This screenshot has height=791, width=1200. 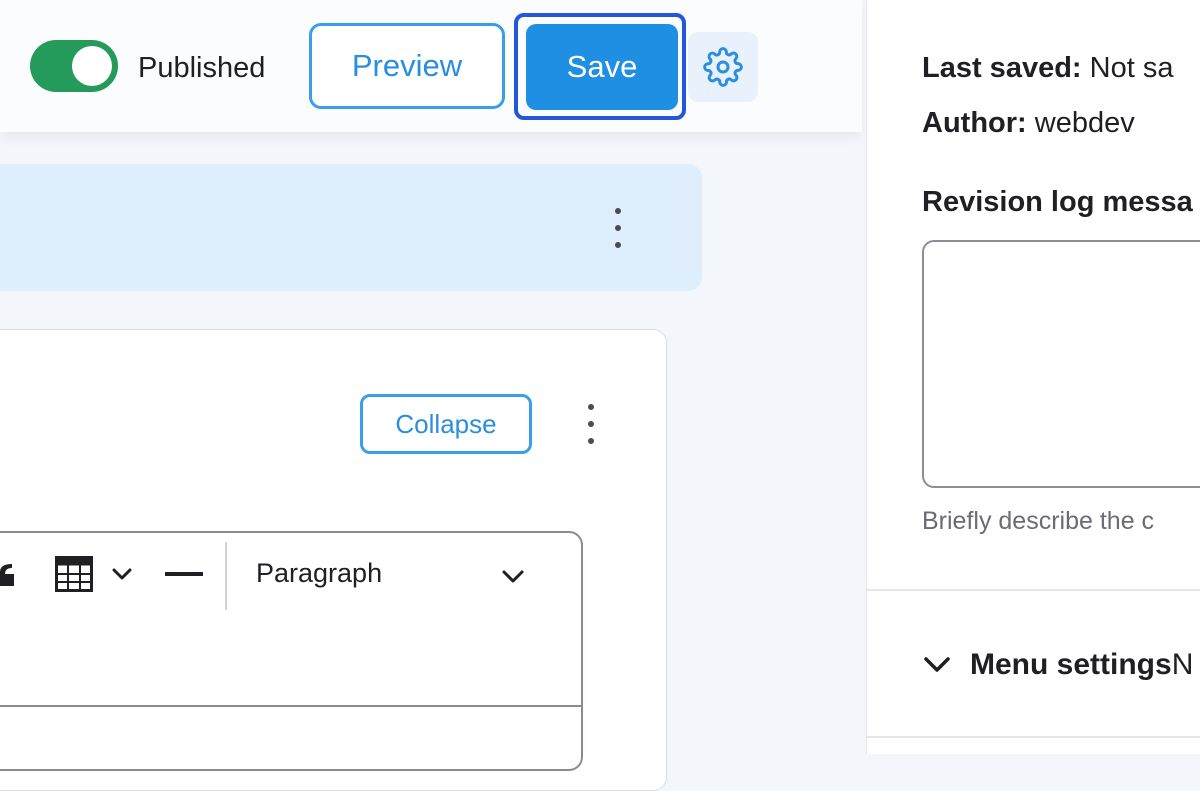 I want to click on author-label: Author:, so click(x=974, y=123).